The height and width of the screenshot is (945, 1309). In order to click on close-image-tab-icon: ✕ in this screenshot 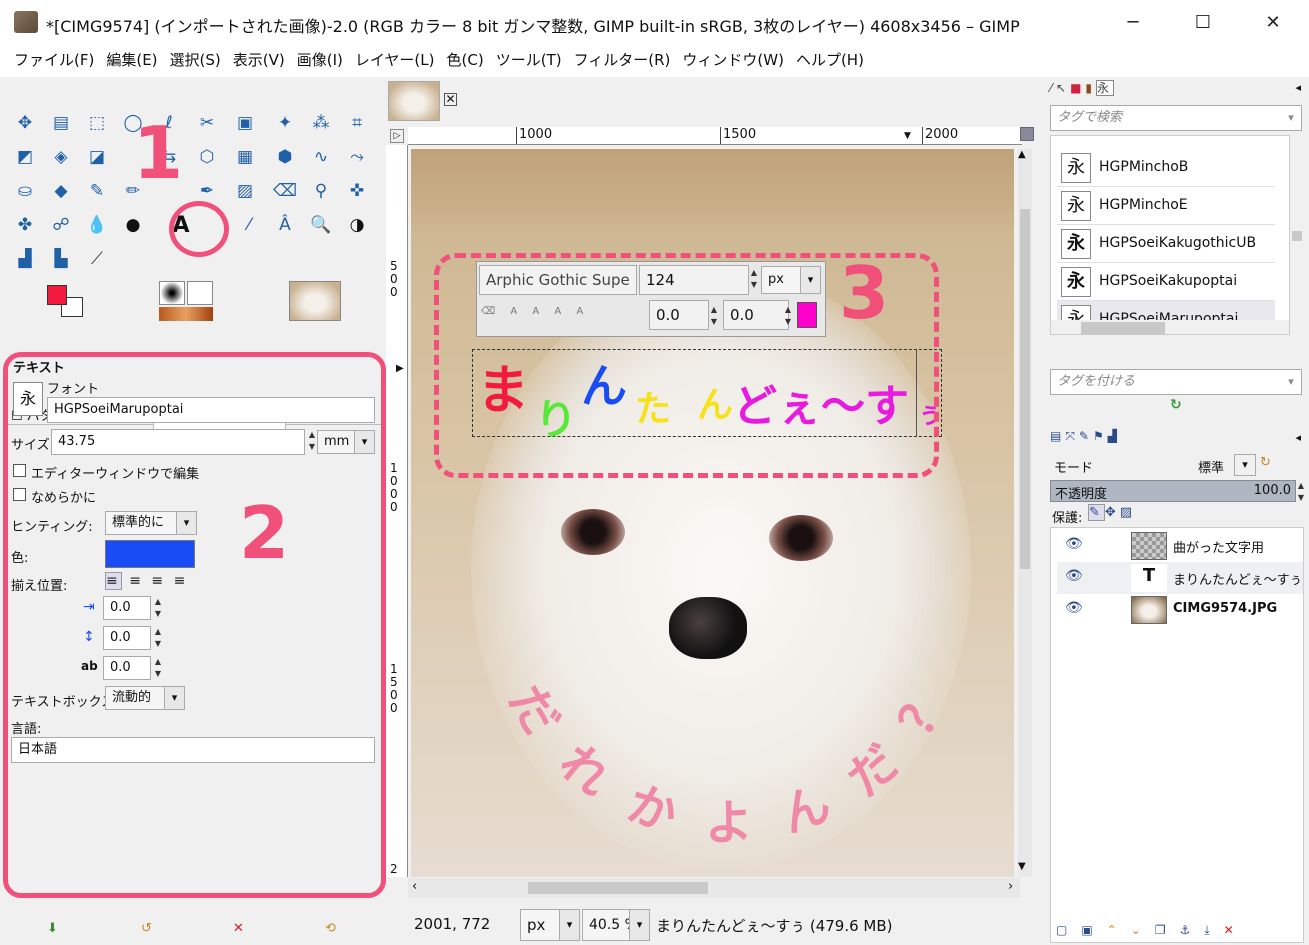, I will do `click(450, 99)`.